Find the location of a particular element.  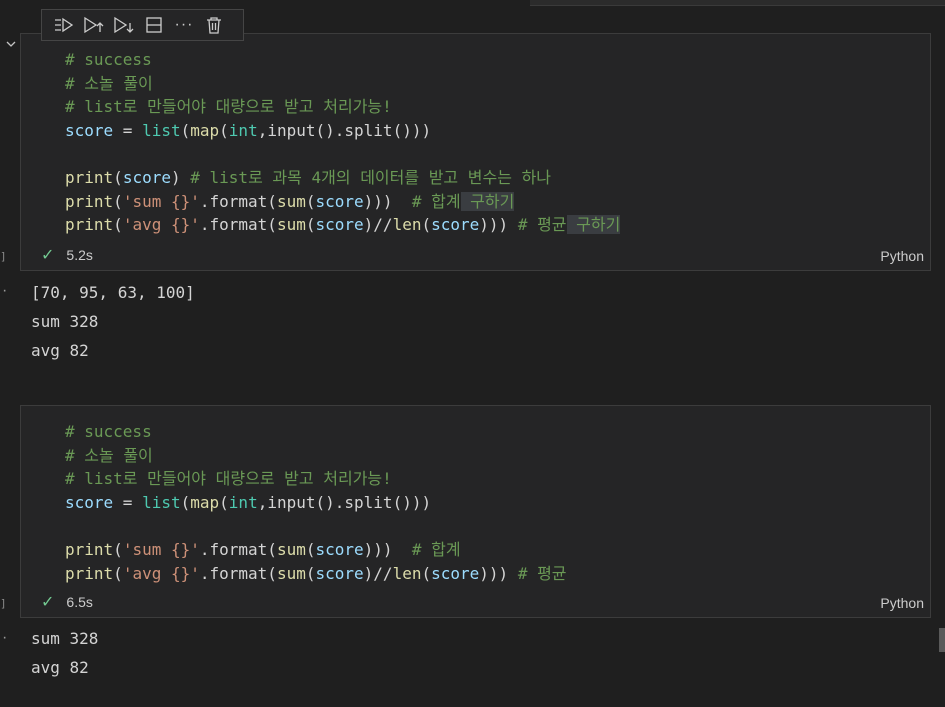

run-below-icon is located at coordinates (124, 25).